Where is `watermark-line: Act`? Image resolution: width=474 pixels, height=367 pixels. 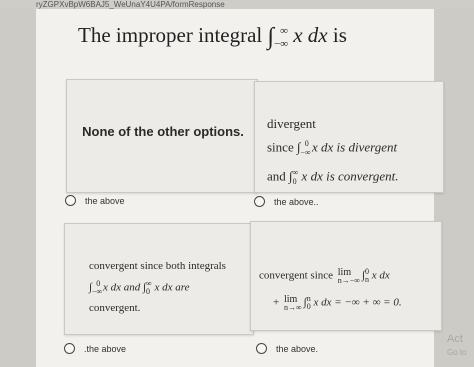 watermark-line: Act is located at coordinates (455, 339).